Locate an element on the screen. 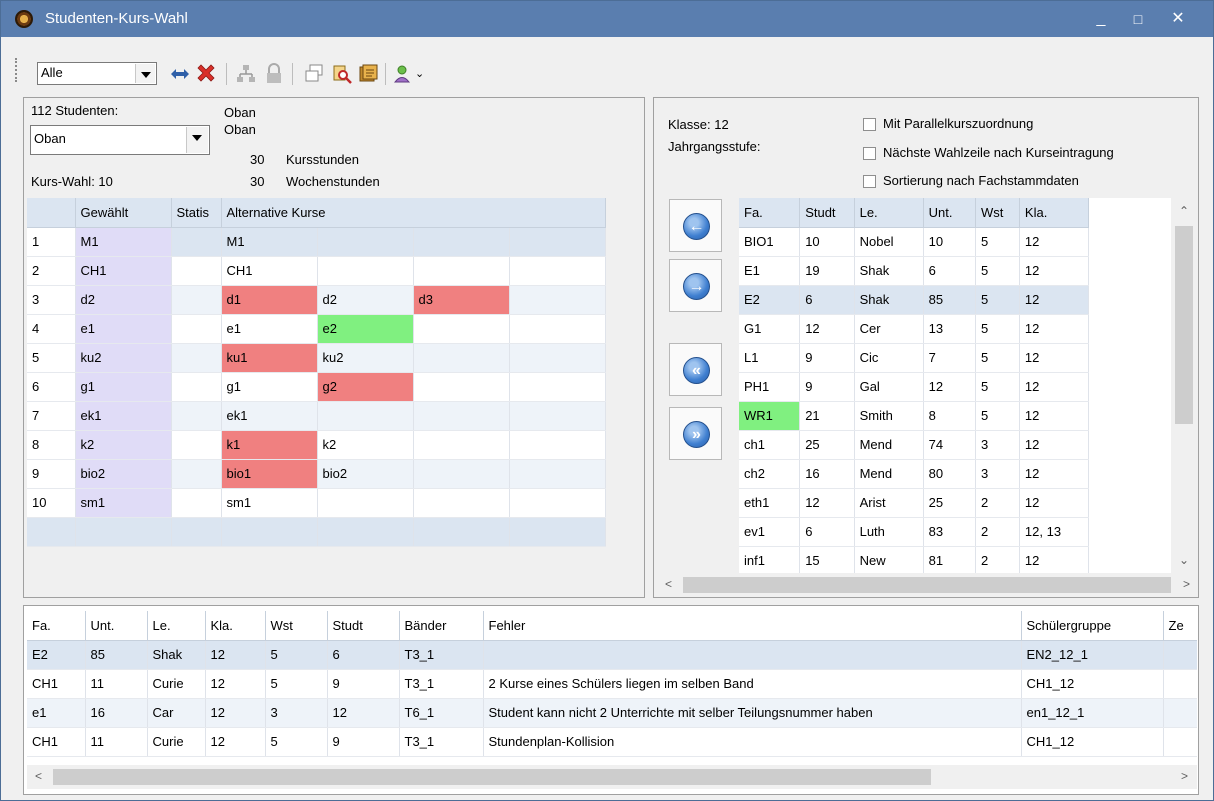  alt-course: d1 is located at coordinates (269, 300).